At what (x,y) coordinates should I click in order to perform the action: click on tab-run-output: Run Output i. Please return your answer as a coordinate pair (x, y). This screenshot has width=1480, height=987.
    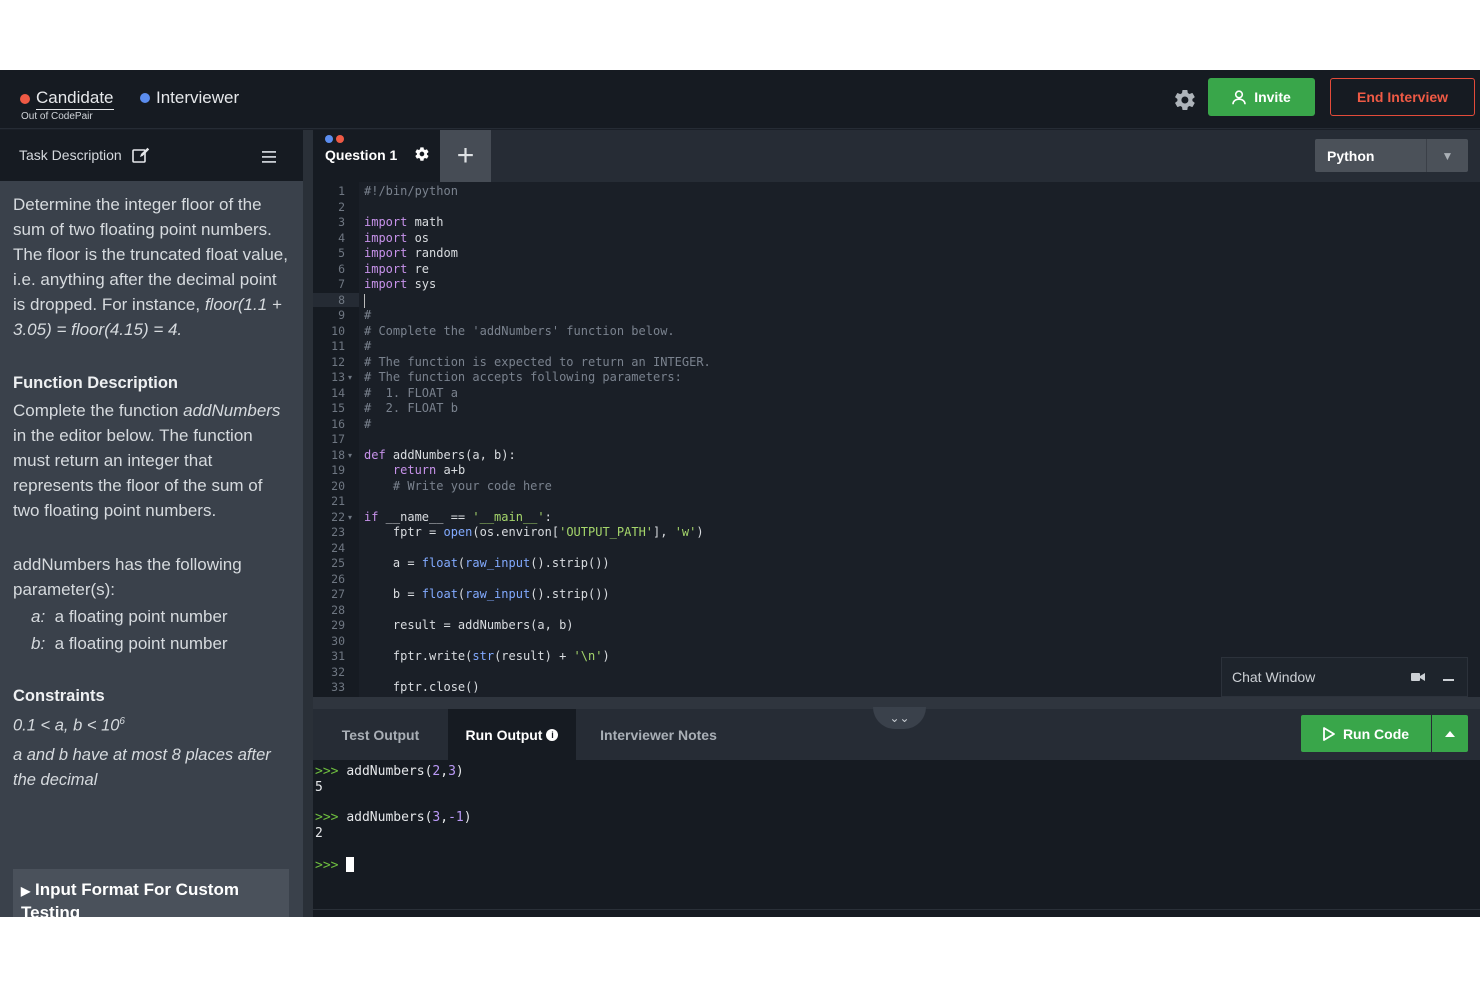
    Looking at the image, I should click on (512, 734).